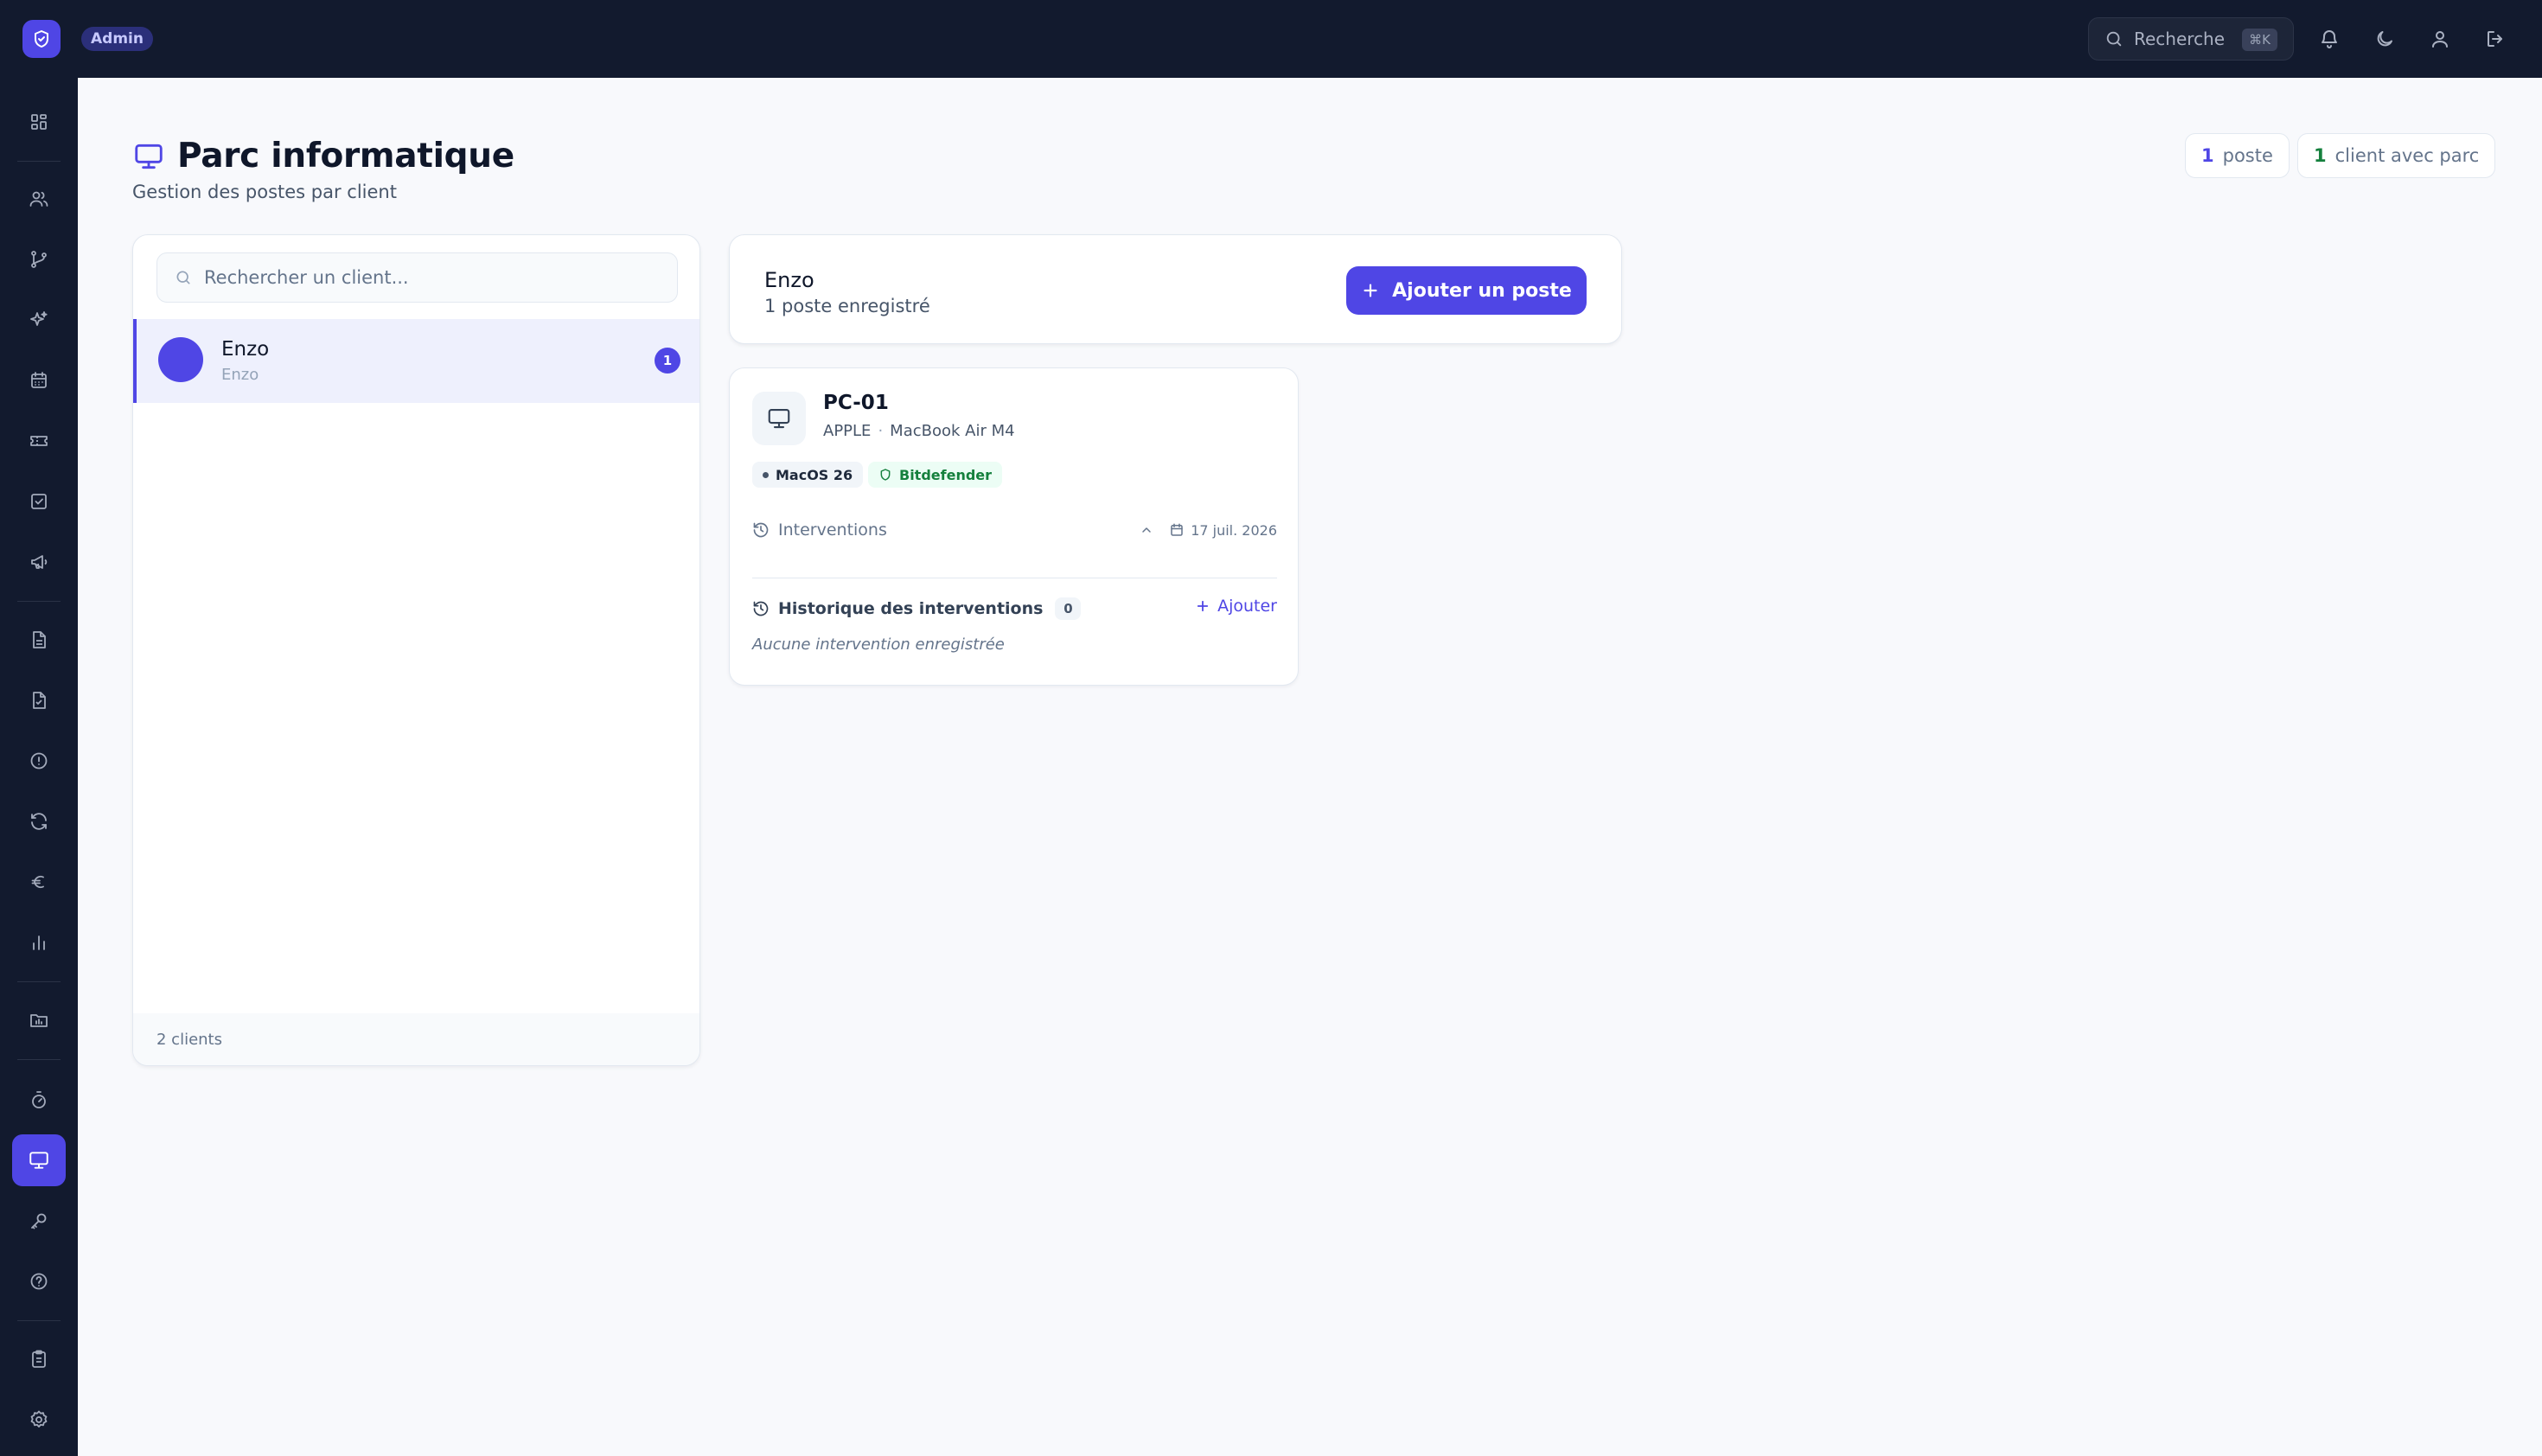 Image resolution: width=2542 pixels, height=1456 pixels. I want to click on stopwatch-icon, so click(39, 1100).